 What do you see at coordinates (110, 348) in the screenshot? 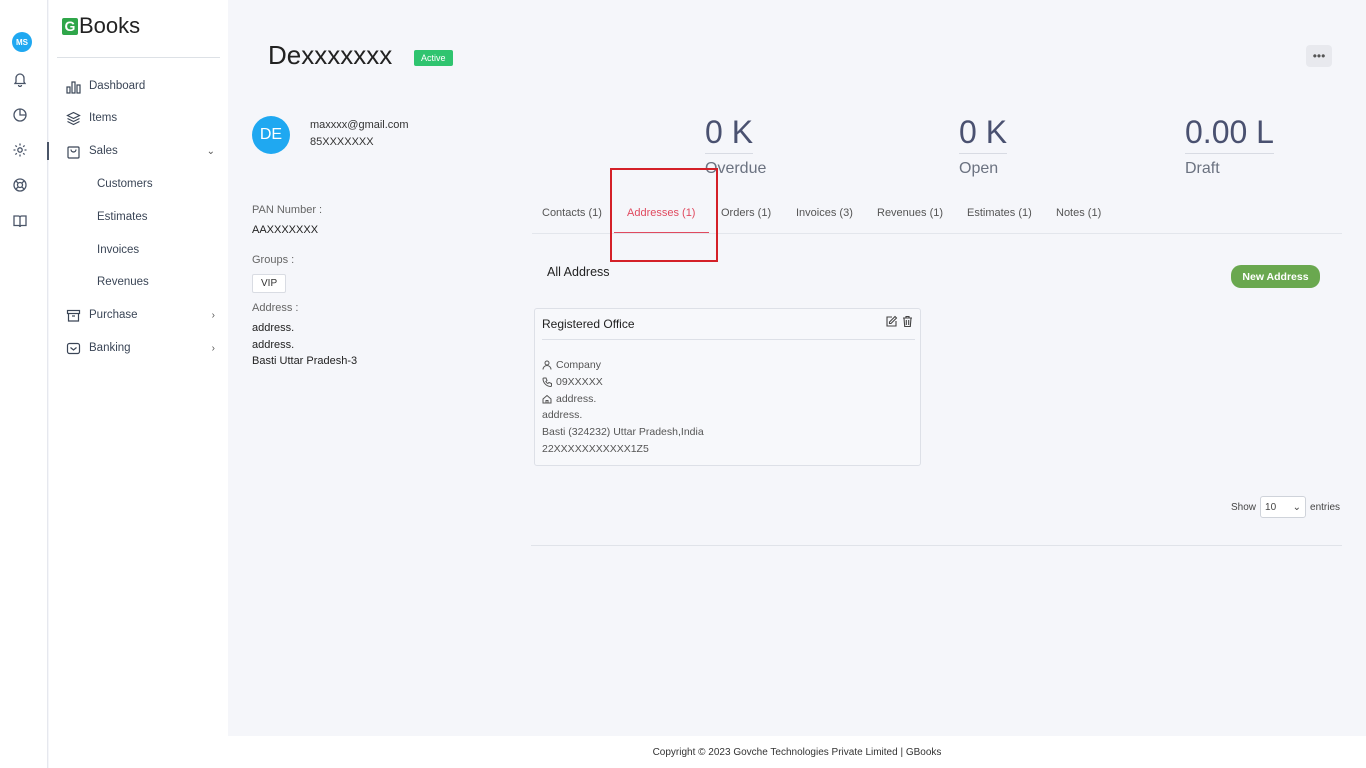
I see `sidebar-item-label: Banking` at bounding box center [110, 348].